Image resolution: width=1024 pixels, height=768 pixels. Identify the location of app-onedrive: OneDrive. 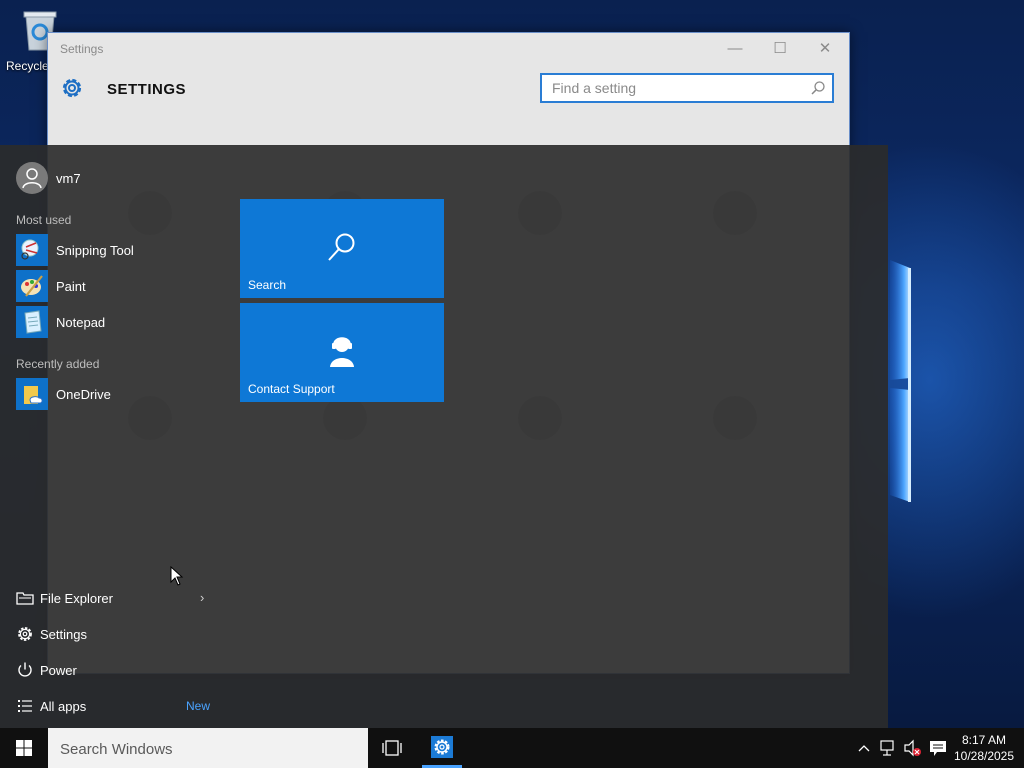
(116, 394).